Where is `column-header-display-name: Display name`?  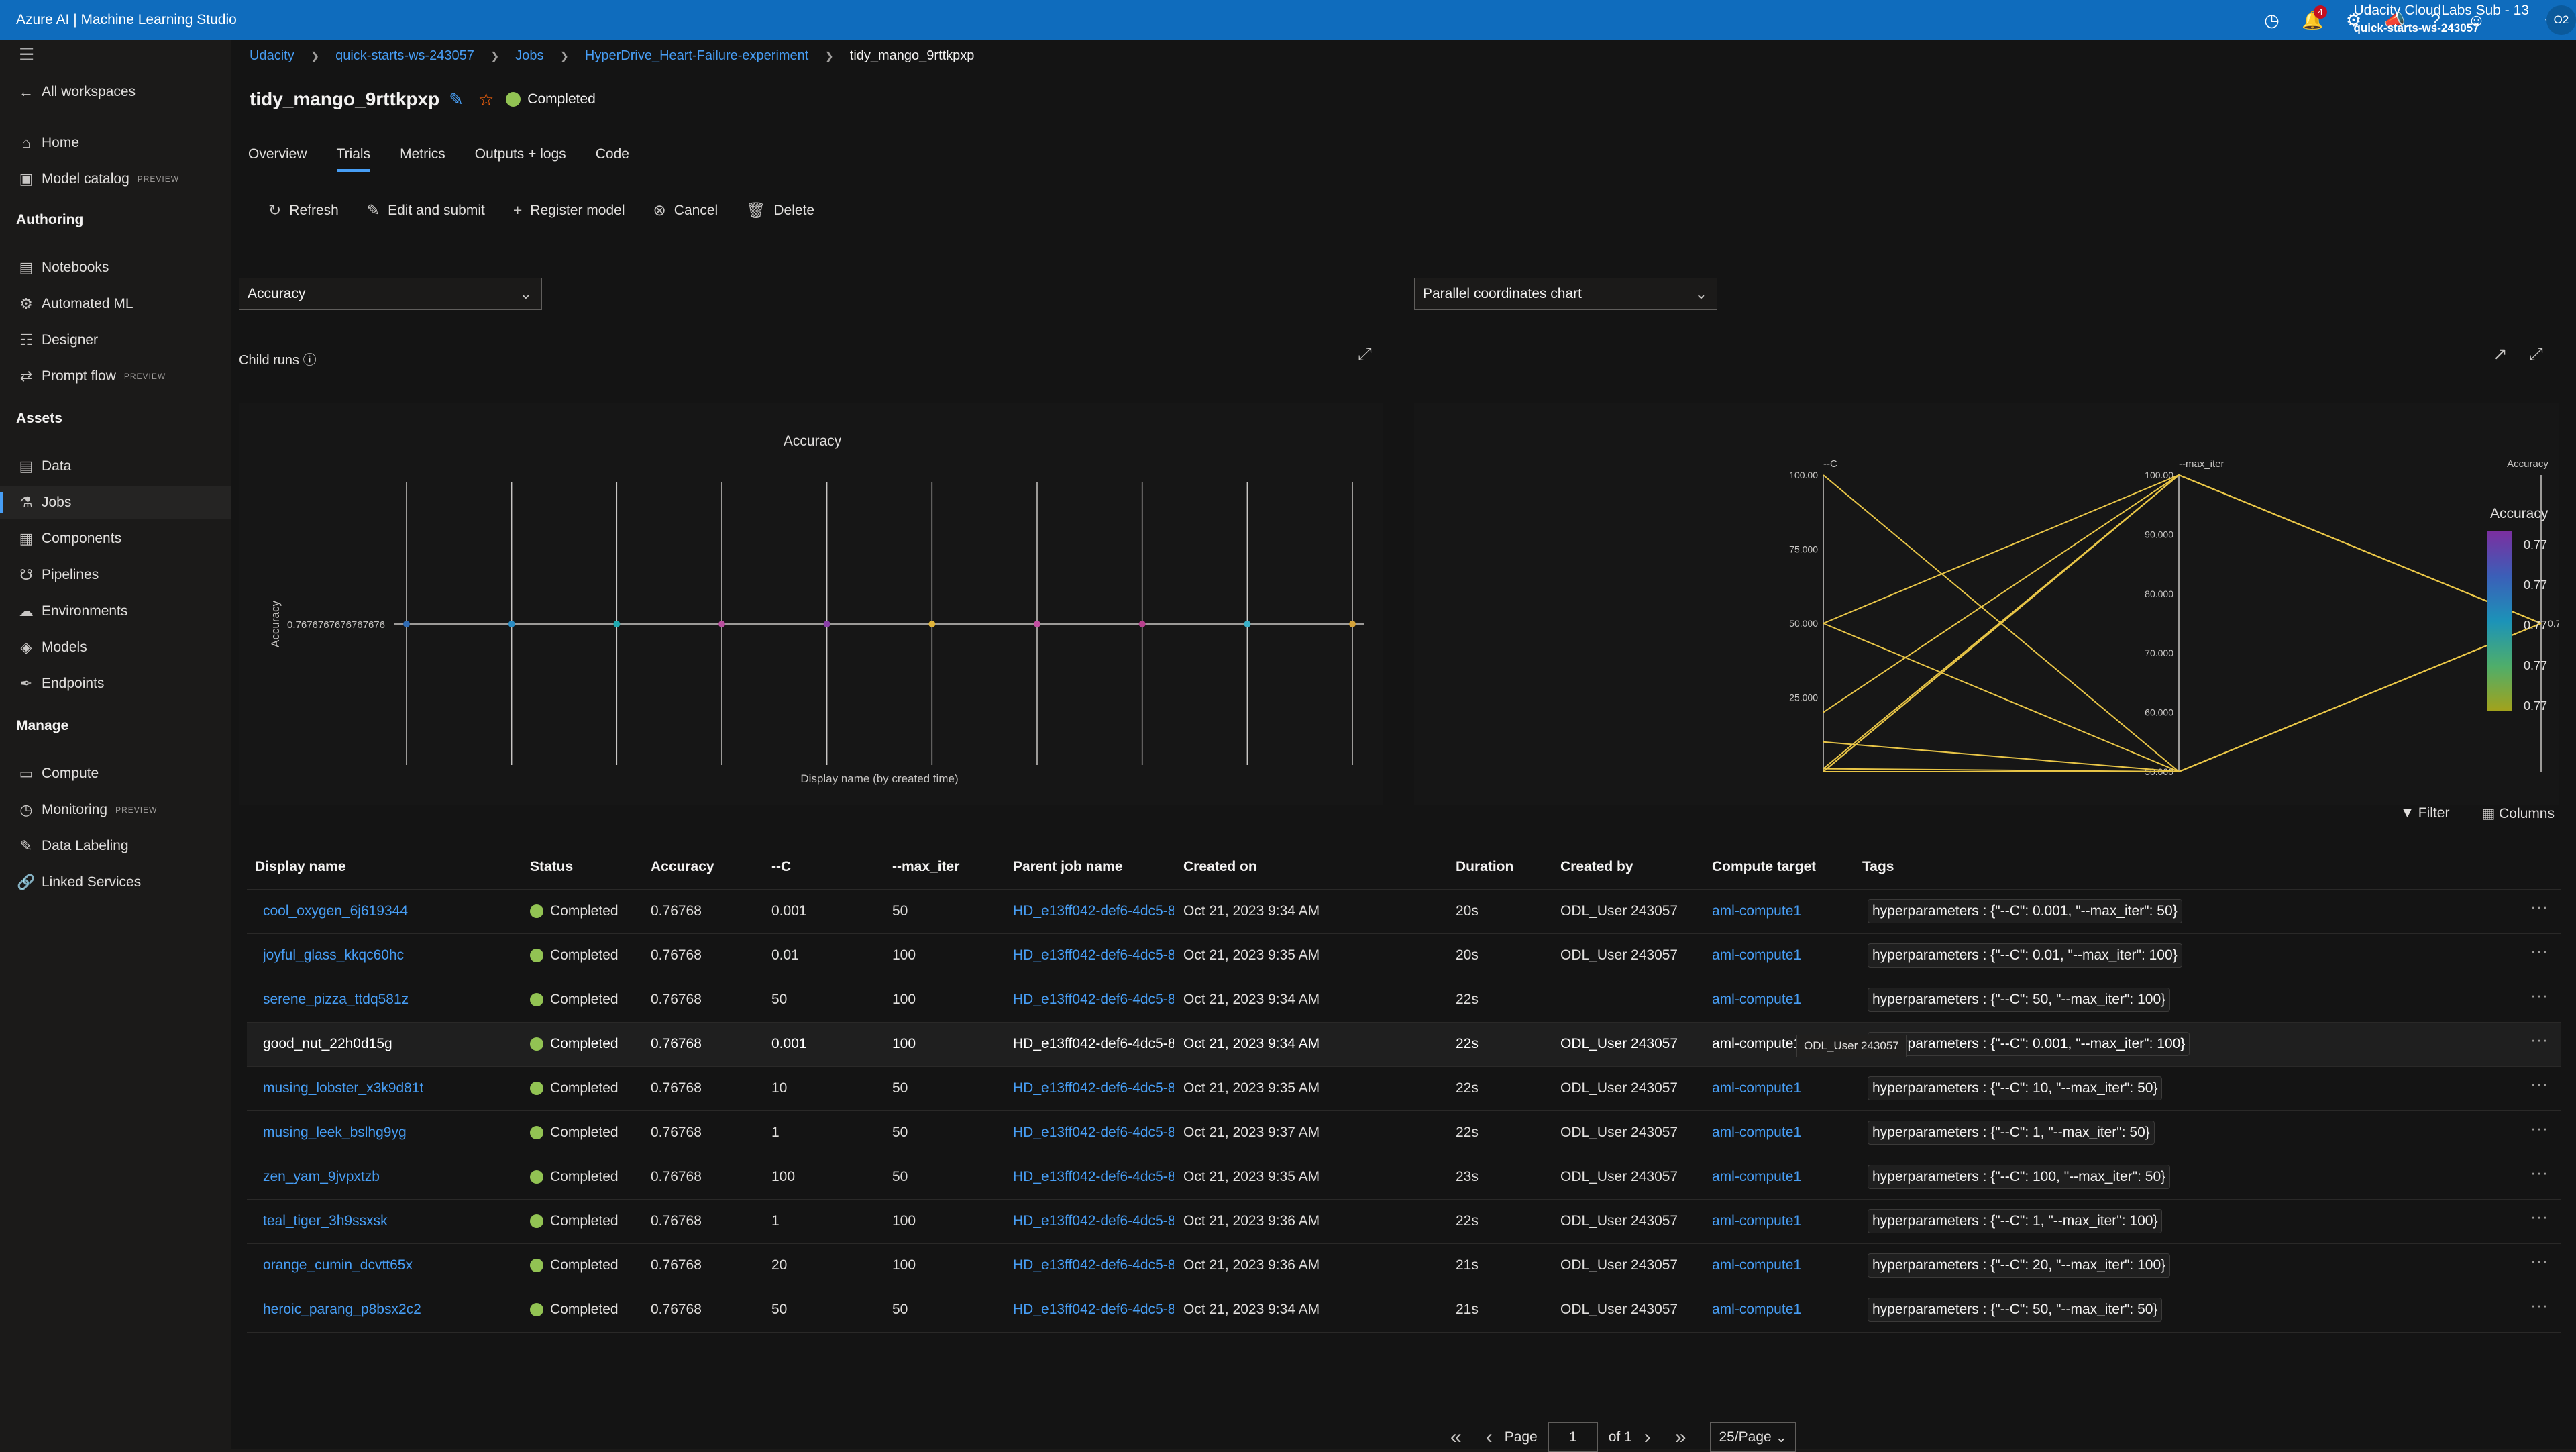 column-header-display-name: Display name is located at coordinates (300, 867).